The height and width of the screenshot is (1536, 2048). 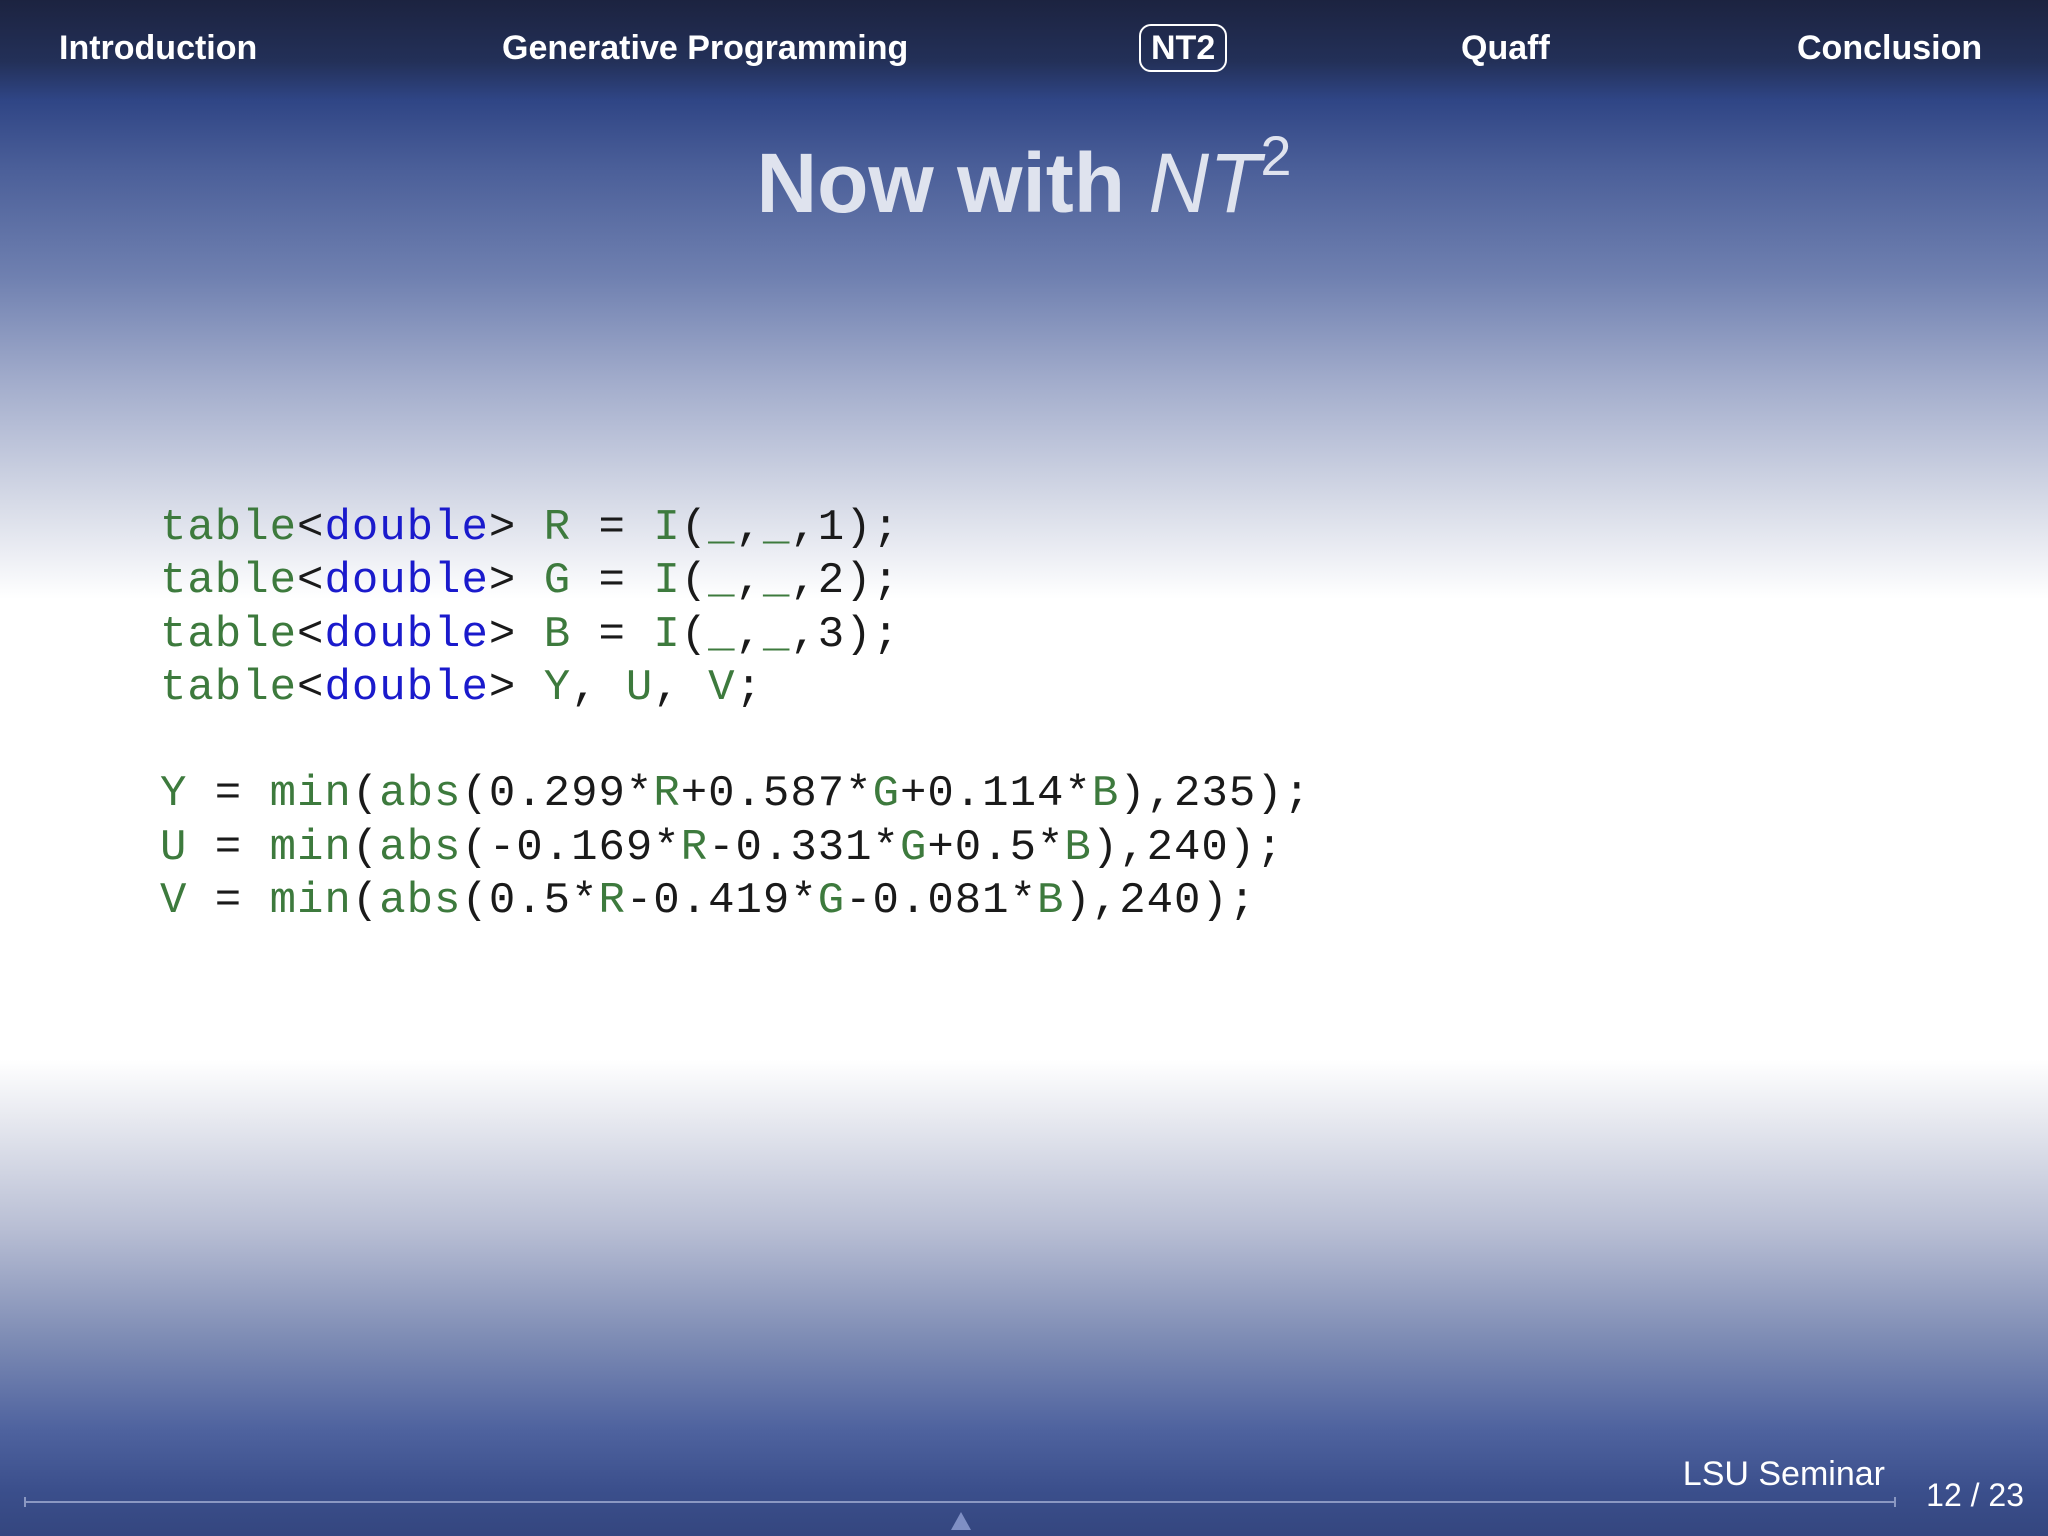 What do you see at coordinates (845, 528) in the screenshot?
I see `code-token: ,1);` at bounding box center [845, 528].